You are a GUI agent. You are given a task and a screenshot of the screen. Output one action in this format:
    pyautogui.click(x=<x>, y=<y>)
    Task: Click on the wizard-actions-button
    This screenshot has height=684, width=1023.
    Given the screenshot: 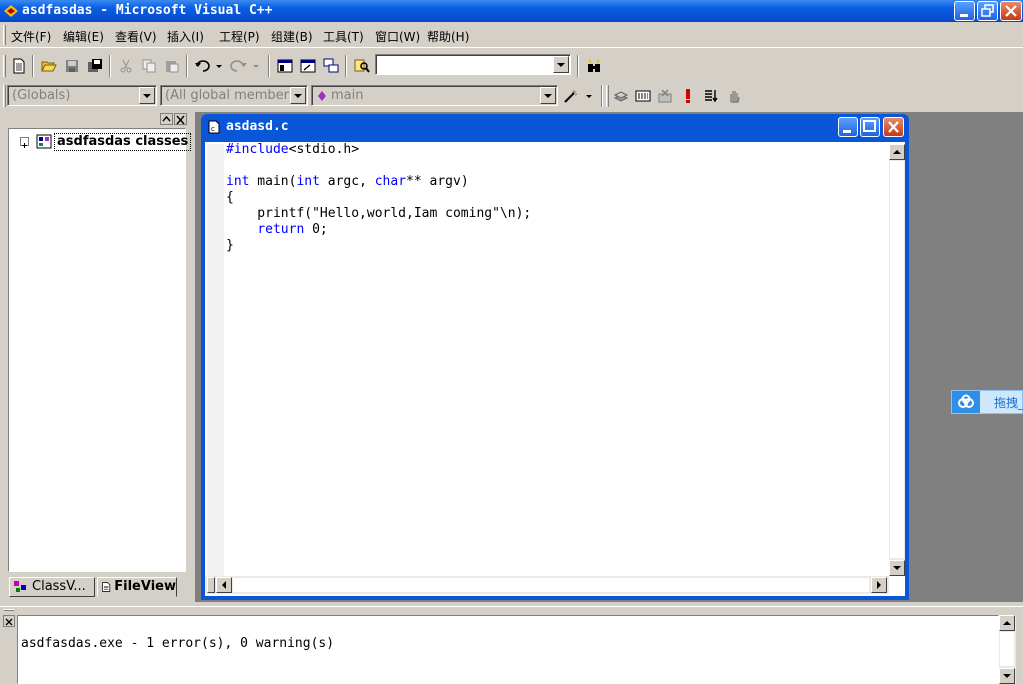 What is the action you would take?
    pyautogui.click(x=578, y=96)
    